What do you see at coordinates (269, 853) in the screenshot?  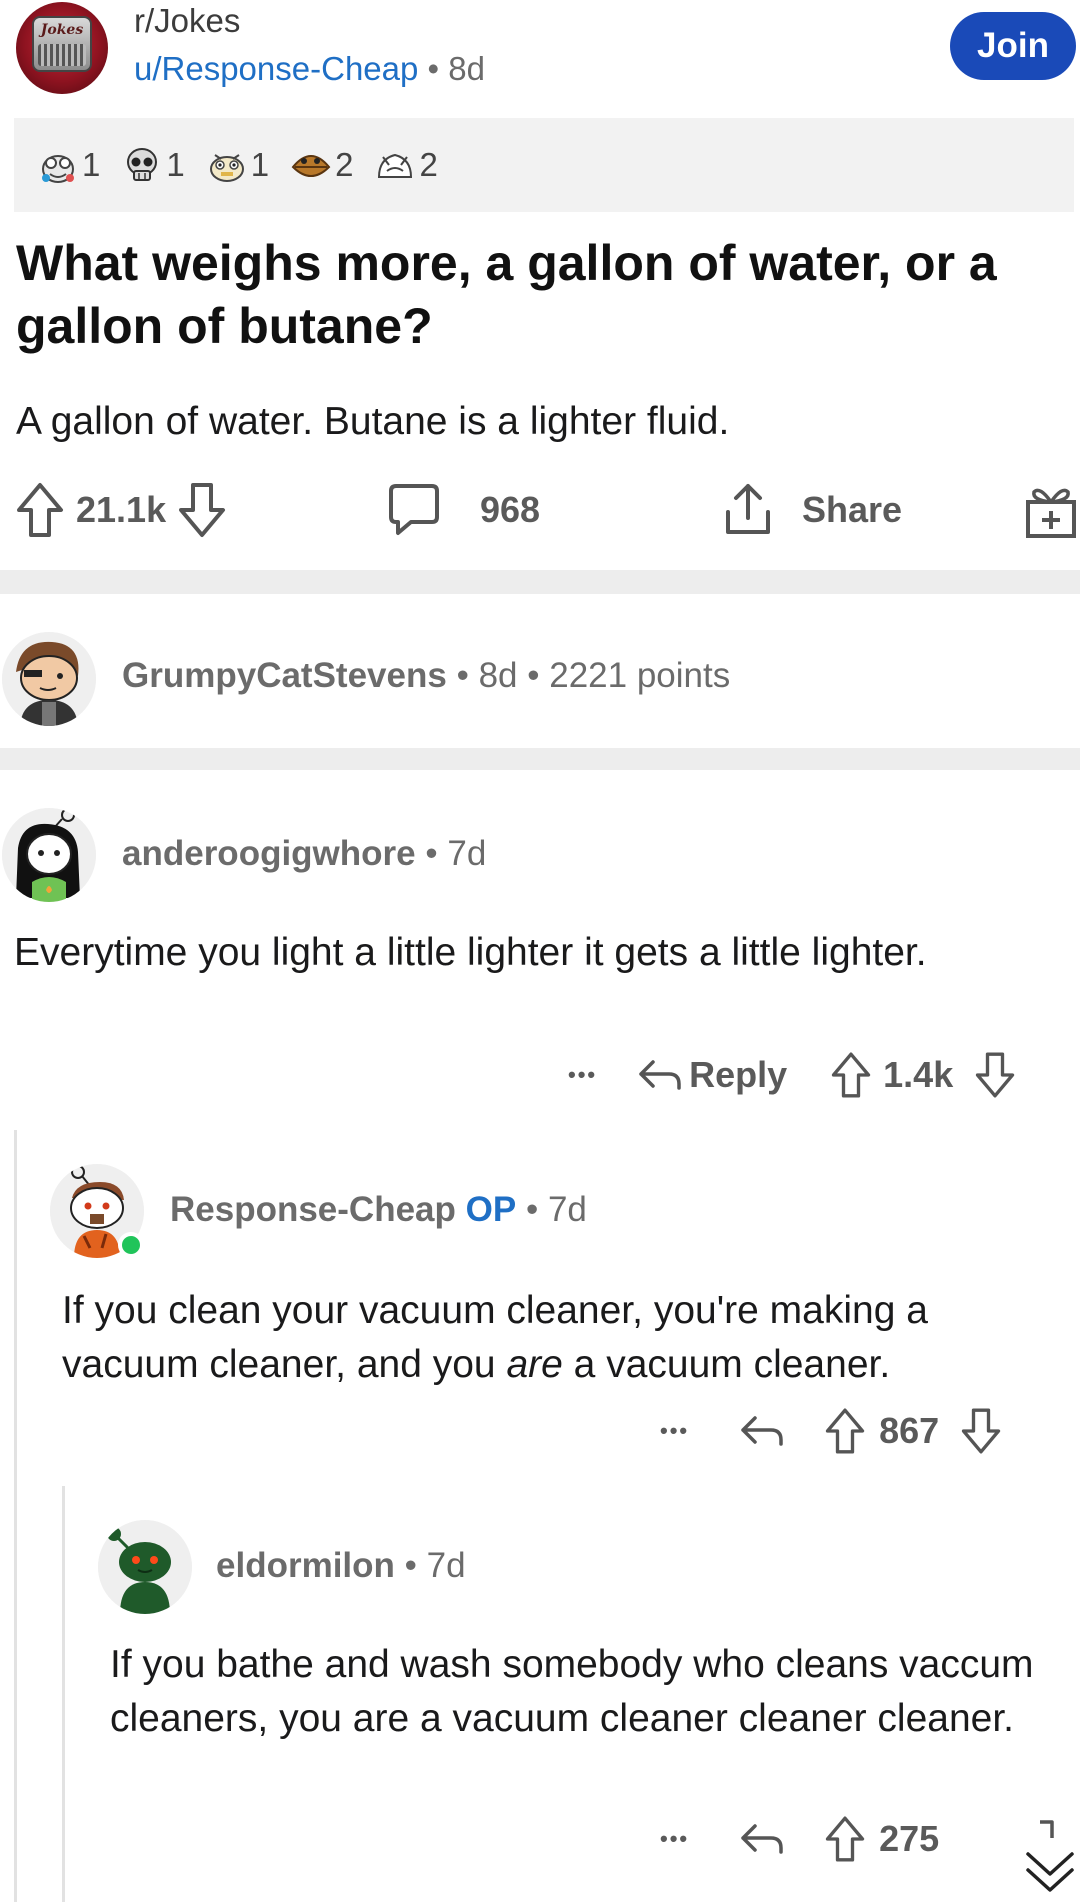 I see `comment-username: anderoogigwhore` at bounding box center [269, 853].